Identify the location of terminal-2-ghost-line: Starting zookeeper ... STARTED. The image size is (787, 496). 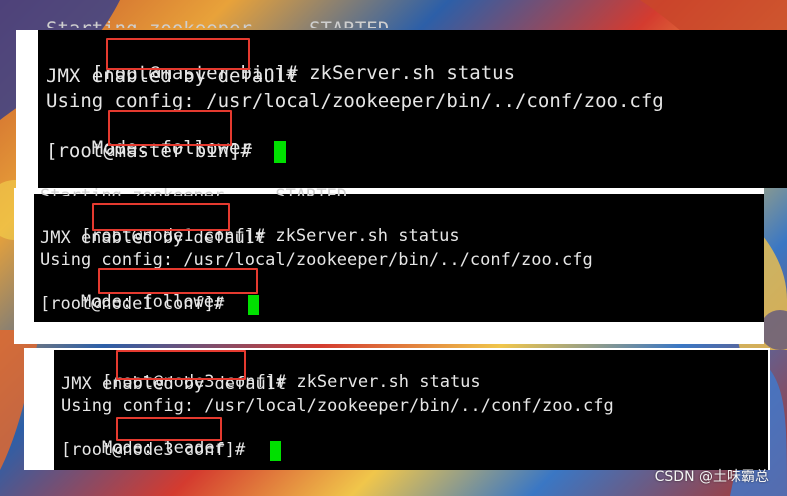
(194, 191).